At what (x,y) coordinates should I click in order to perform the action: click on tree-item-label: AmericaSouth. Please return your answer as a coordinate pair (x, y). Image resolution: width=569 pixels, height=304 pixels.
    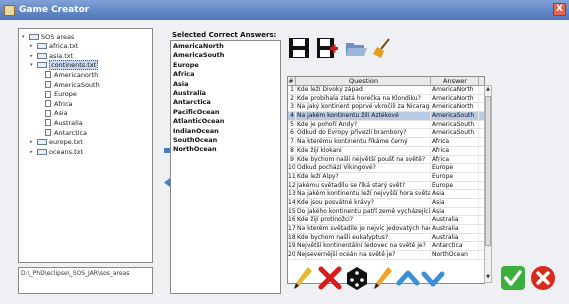
    Looking at the image, I should click on (77, 84).